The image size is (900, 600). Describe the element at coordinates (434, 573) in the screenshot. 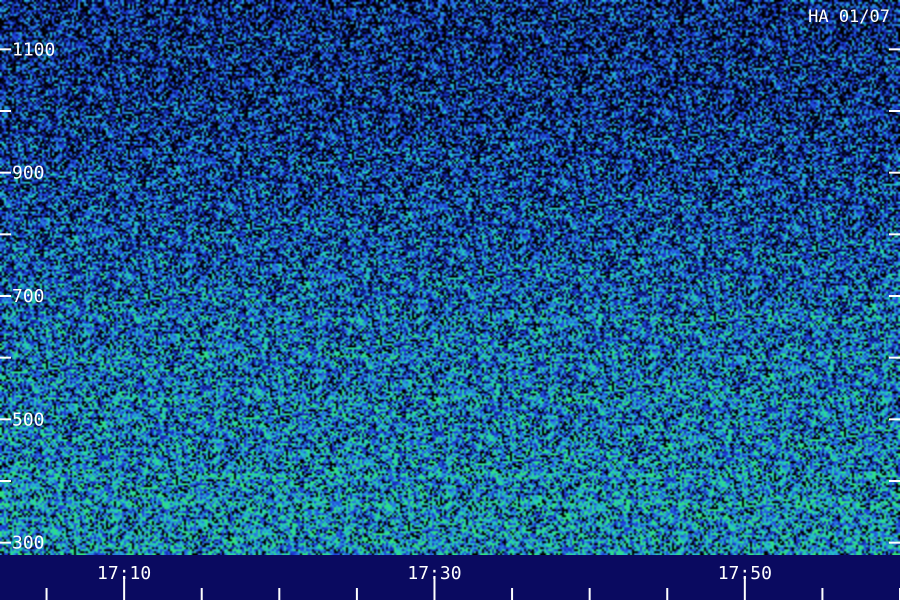

I see `time-tick-label: 17:30` at that location.